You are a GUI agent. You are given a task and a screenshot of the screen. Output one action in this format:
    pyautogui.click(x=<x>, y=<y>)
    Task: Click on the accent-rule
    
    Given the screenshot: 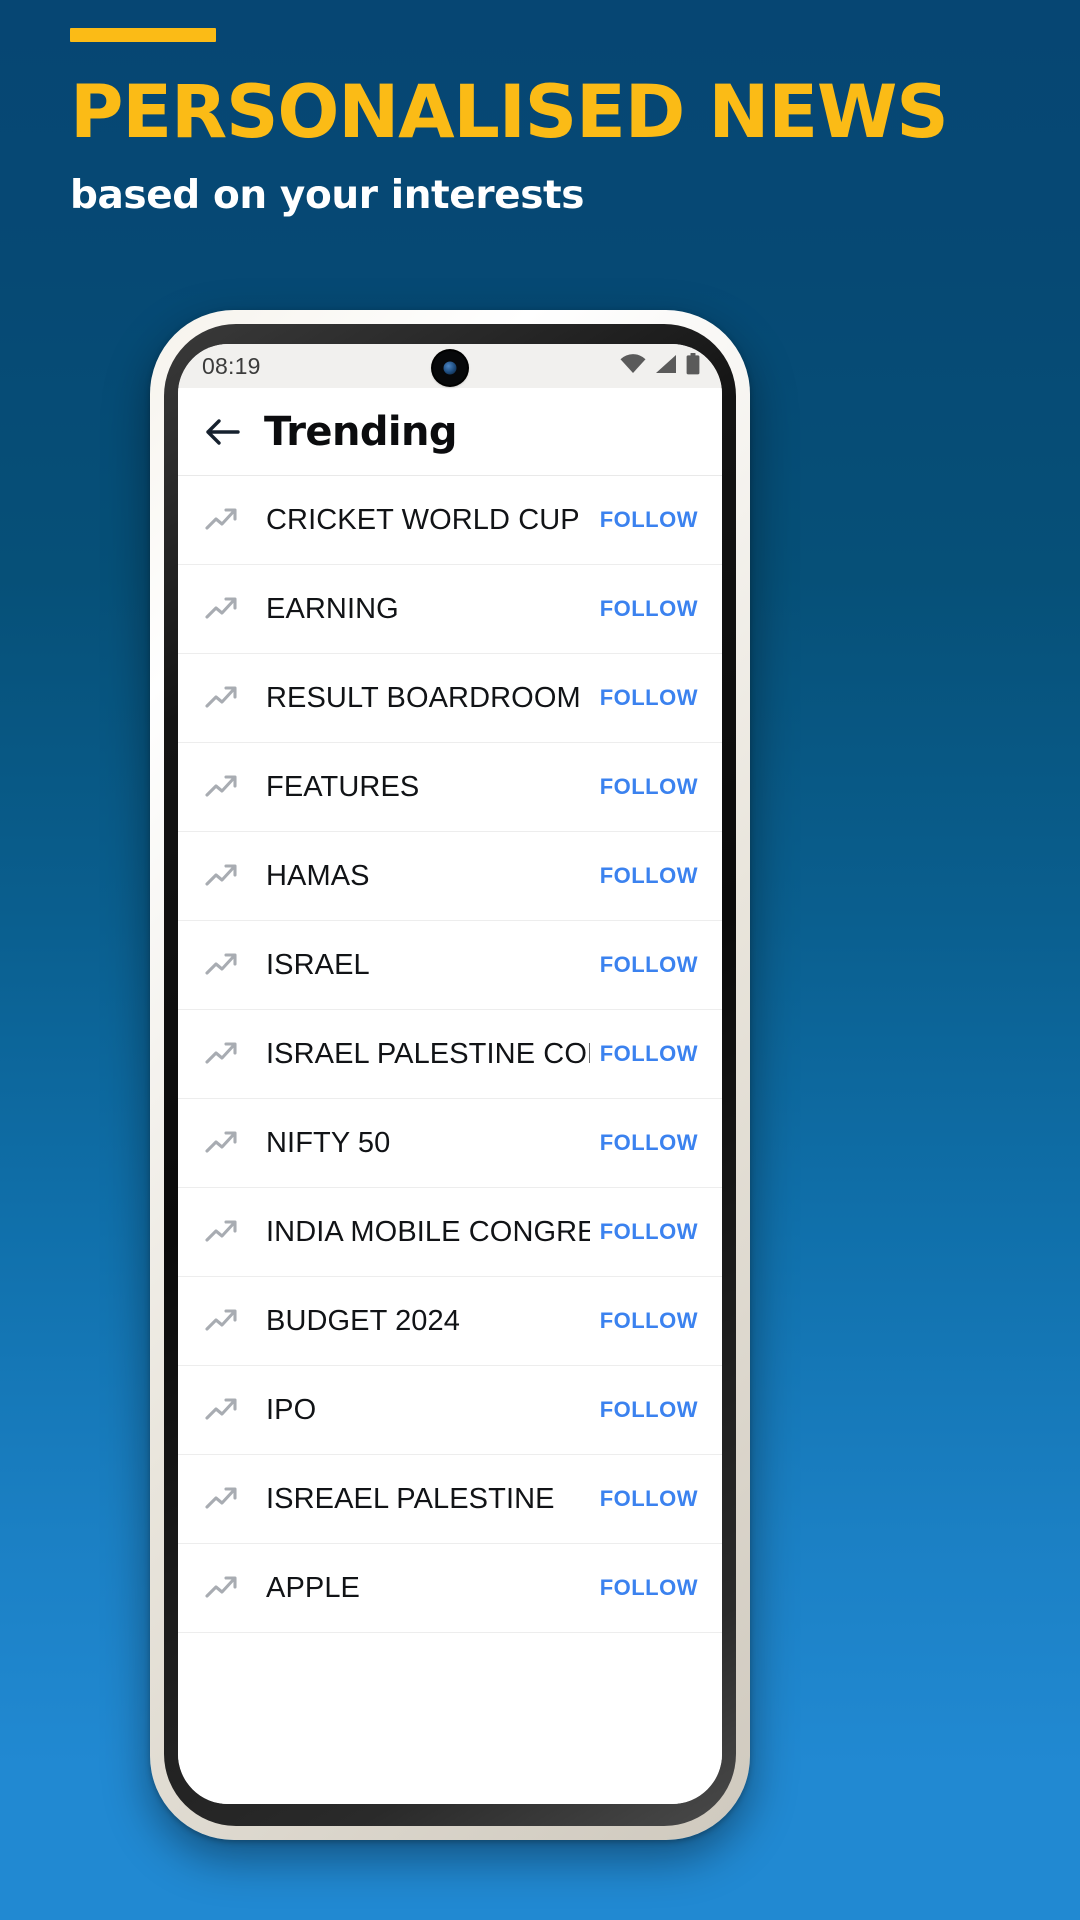 What is the action you would take?
    pyautogui.click(x=143, y=35)
    